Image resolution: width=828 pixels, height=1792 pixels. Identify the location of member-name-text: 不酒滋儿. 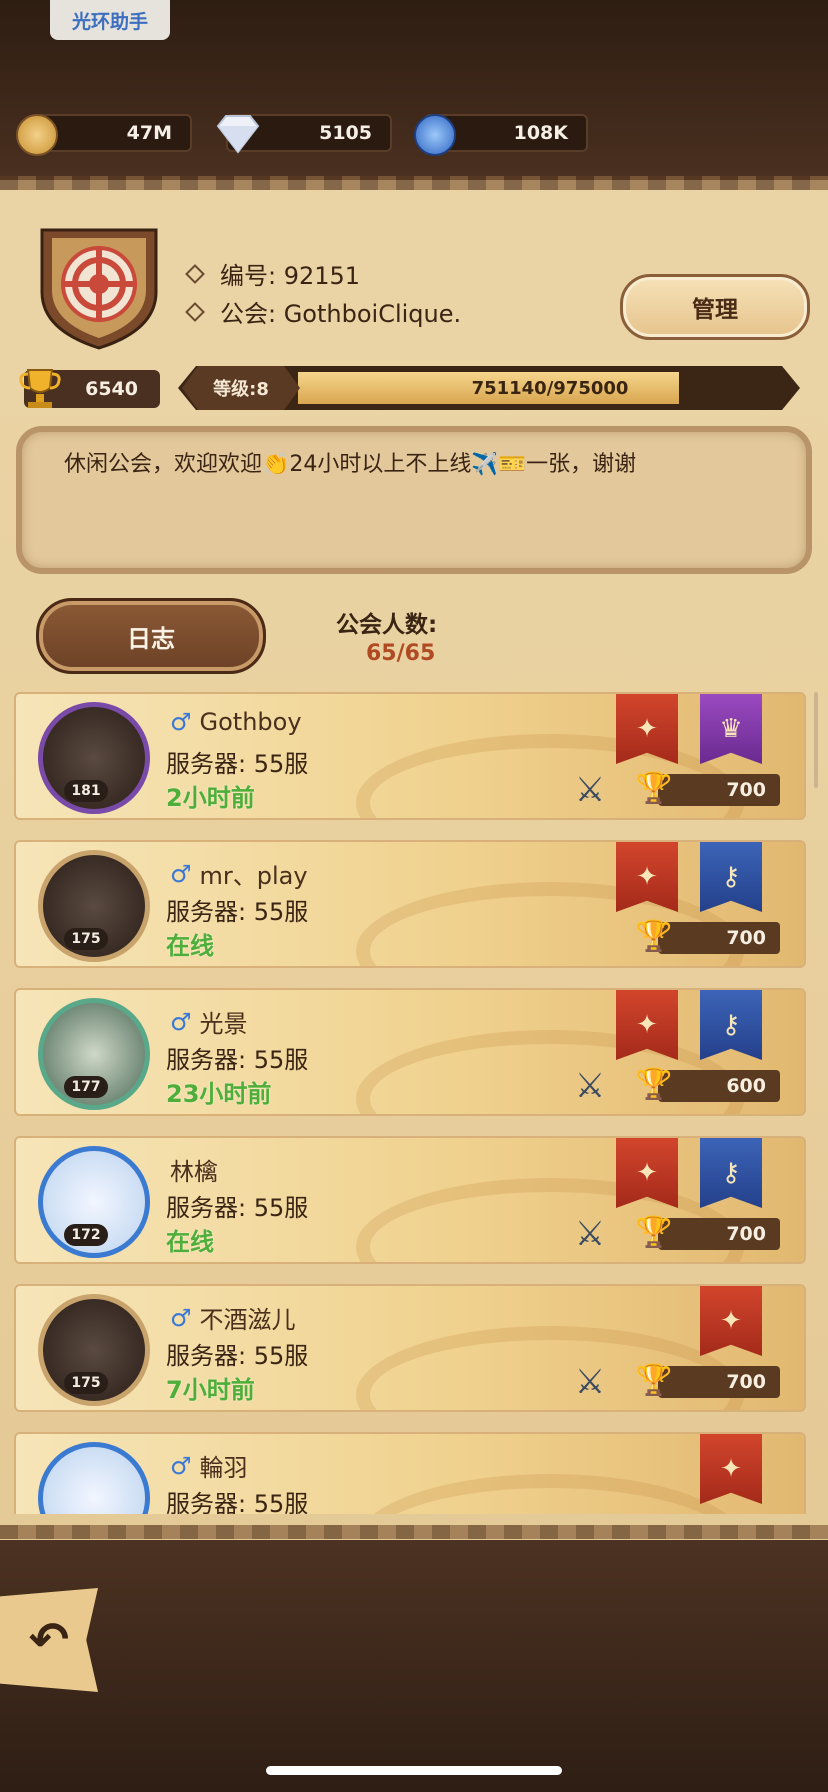
(247, 1320).